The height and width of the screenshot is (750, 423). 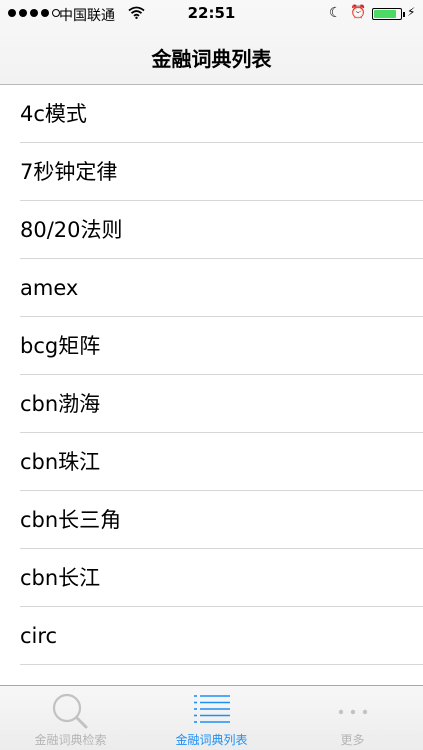 What do you see at coordinates (352, 740) in the screenshot?
I see `tab-more-label: 更多` at bounding box center [352, 740].